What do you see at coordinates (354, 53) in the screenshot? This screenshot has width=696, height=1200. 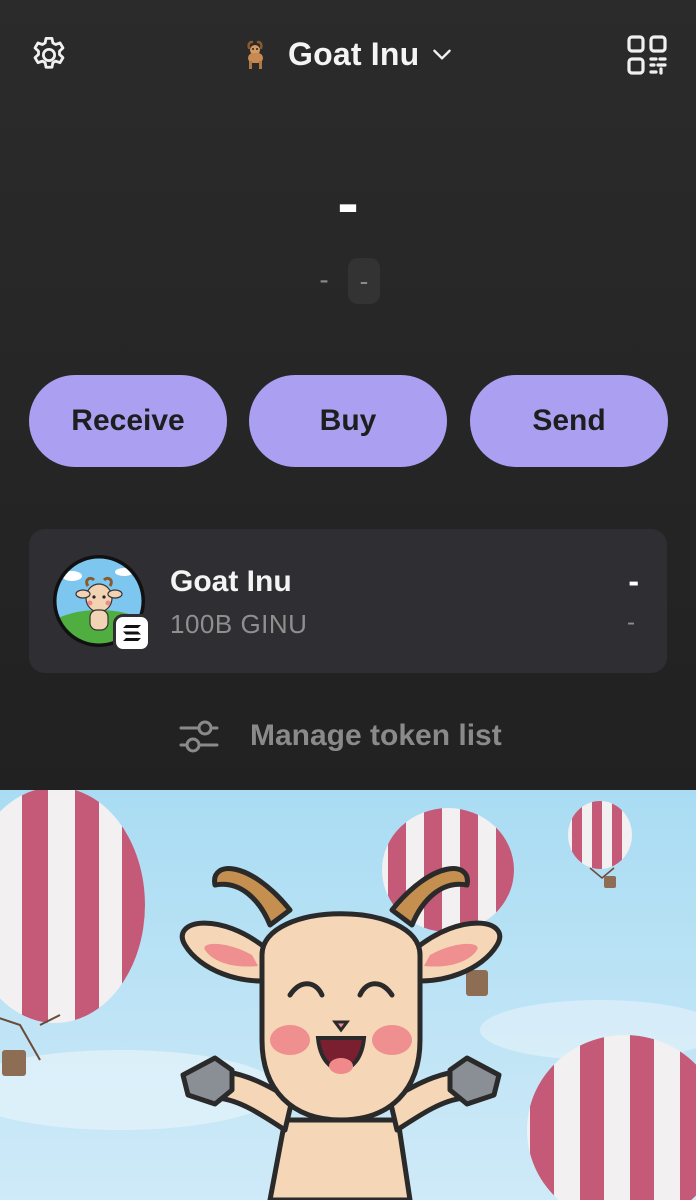 I see `account-name: Goat Inu` at bounding box center [354, 53].